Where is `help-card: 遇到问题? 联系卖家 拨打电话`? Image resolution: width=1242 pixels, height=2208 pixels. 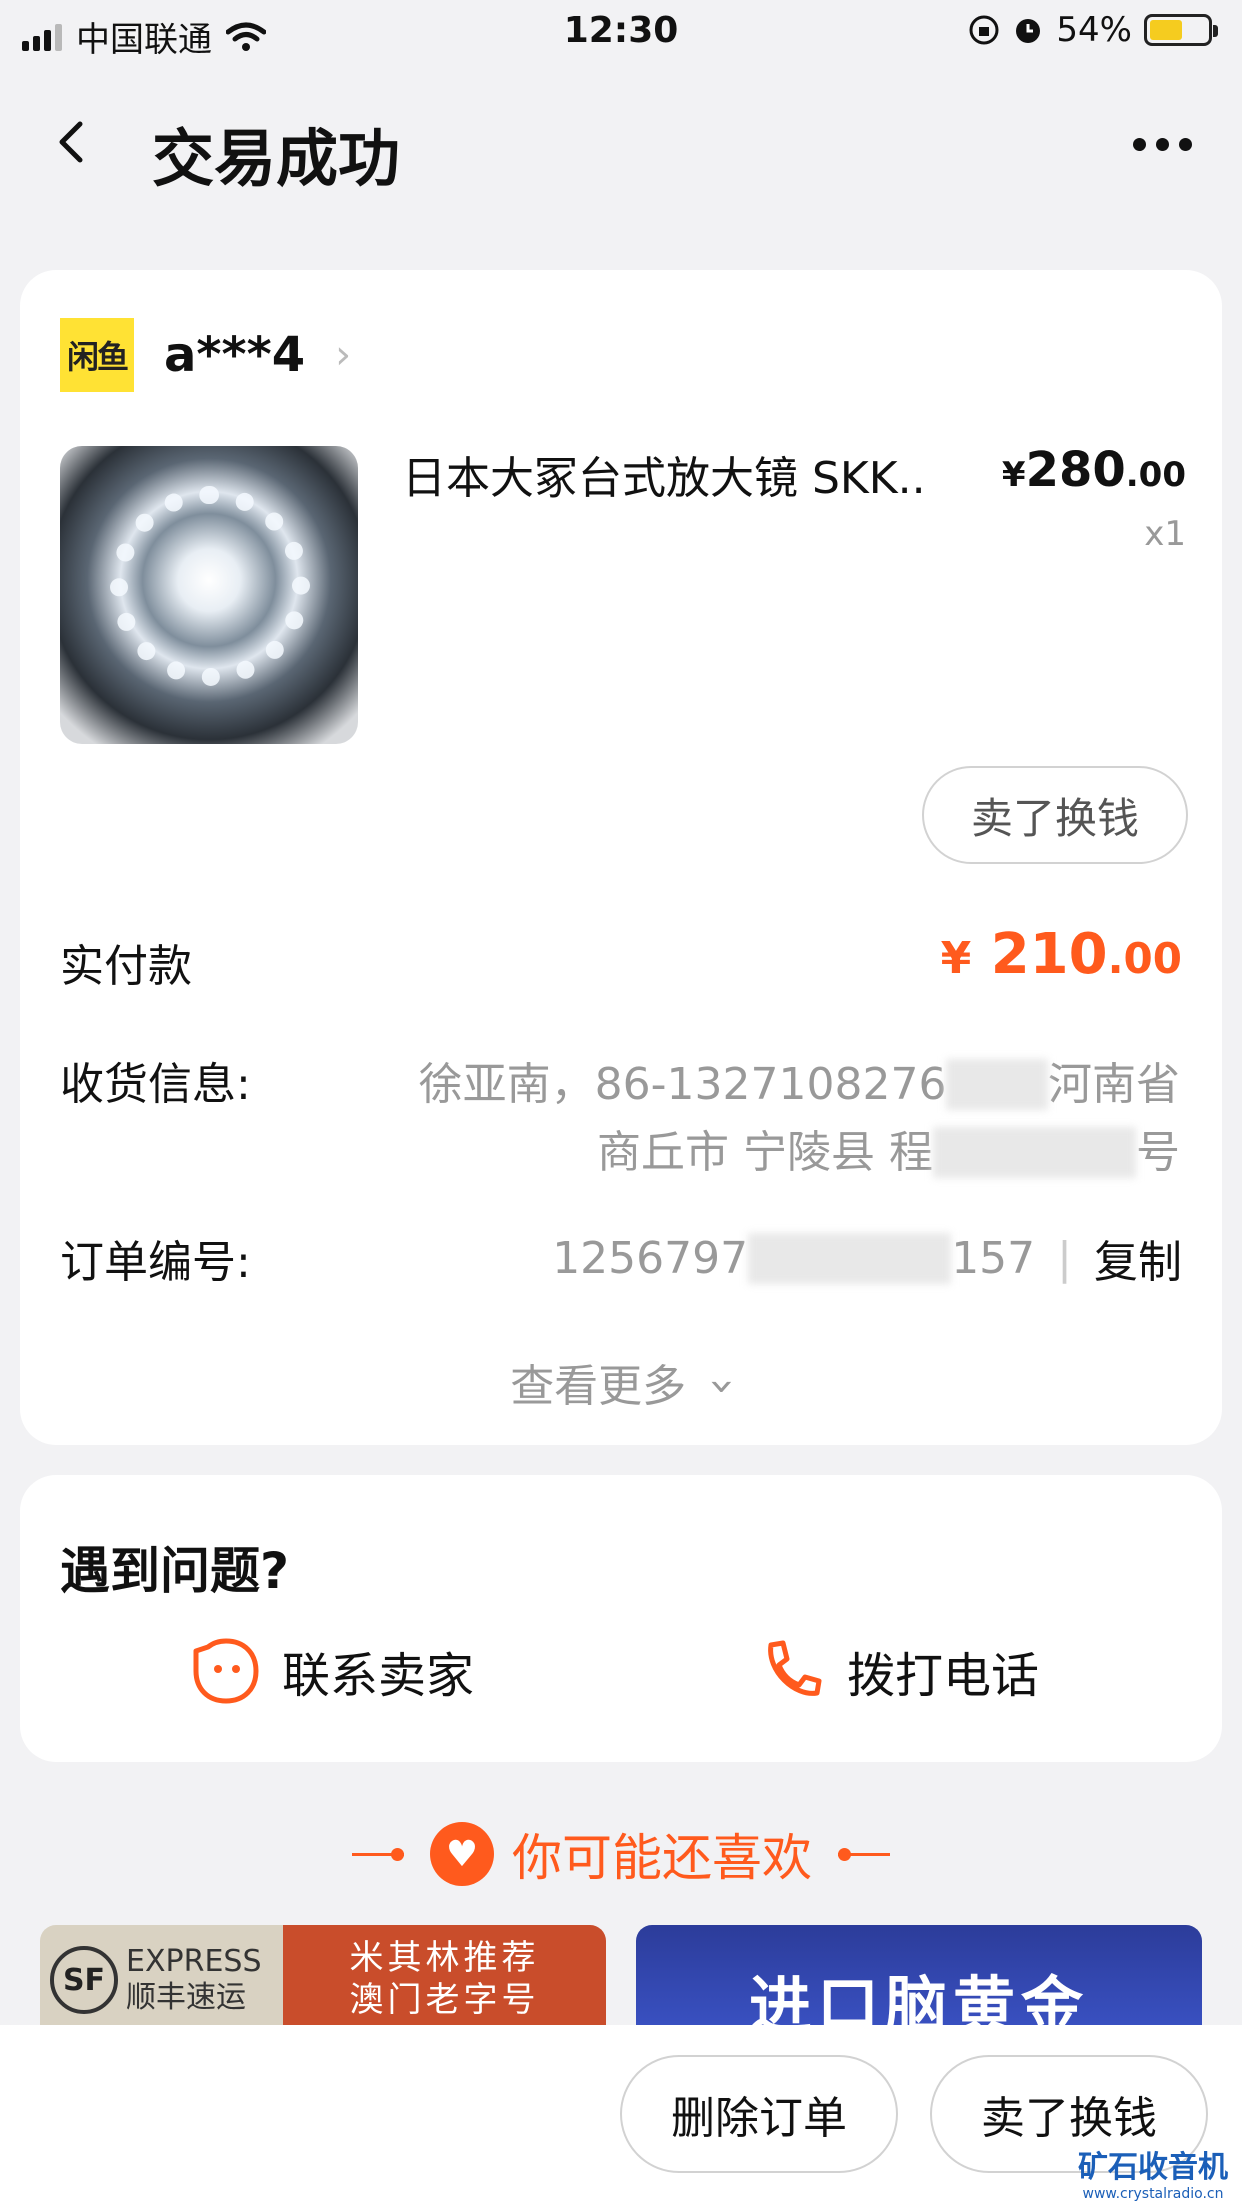 help-card: 遇到问题? 联系卖家 拨打电话 is located at coordinates (621, 1618).